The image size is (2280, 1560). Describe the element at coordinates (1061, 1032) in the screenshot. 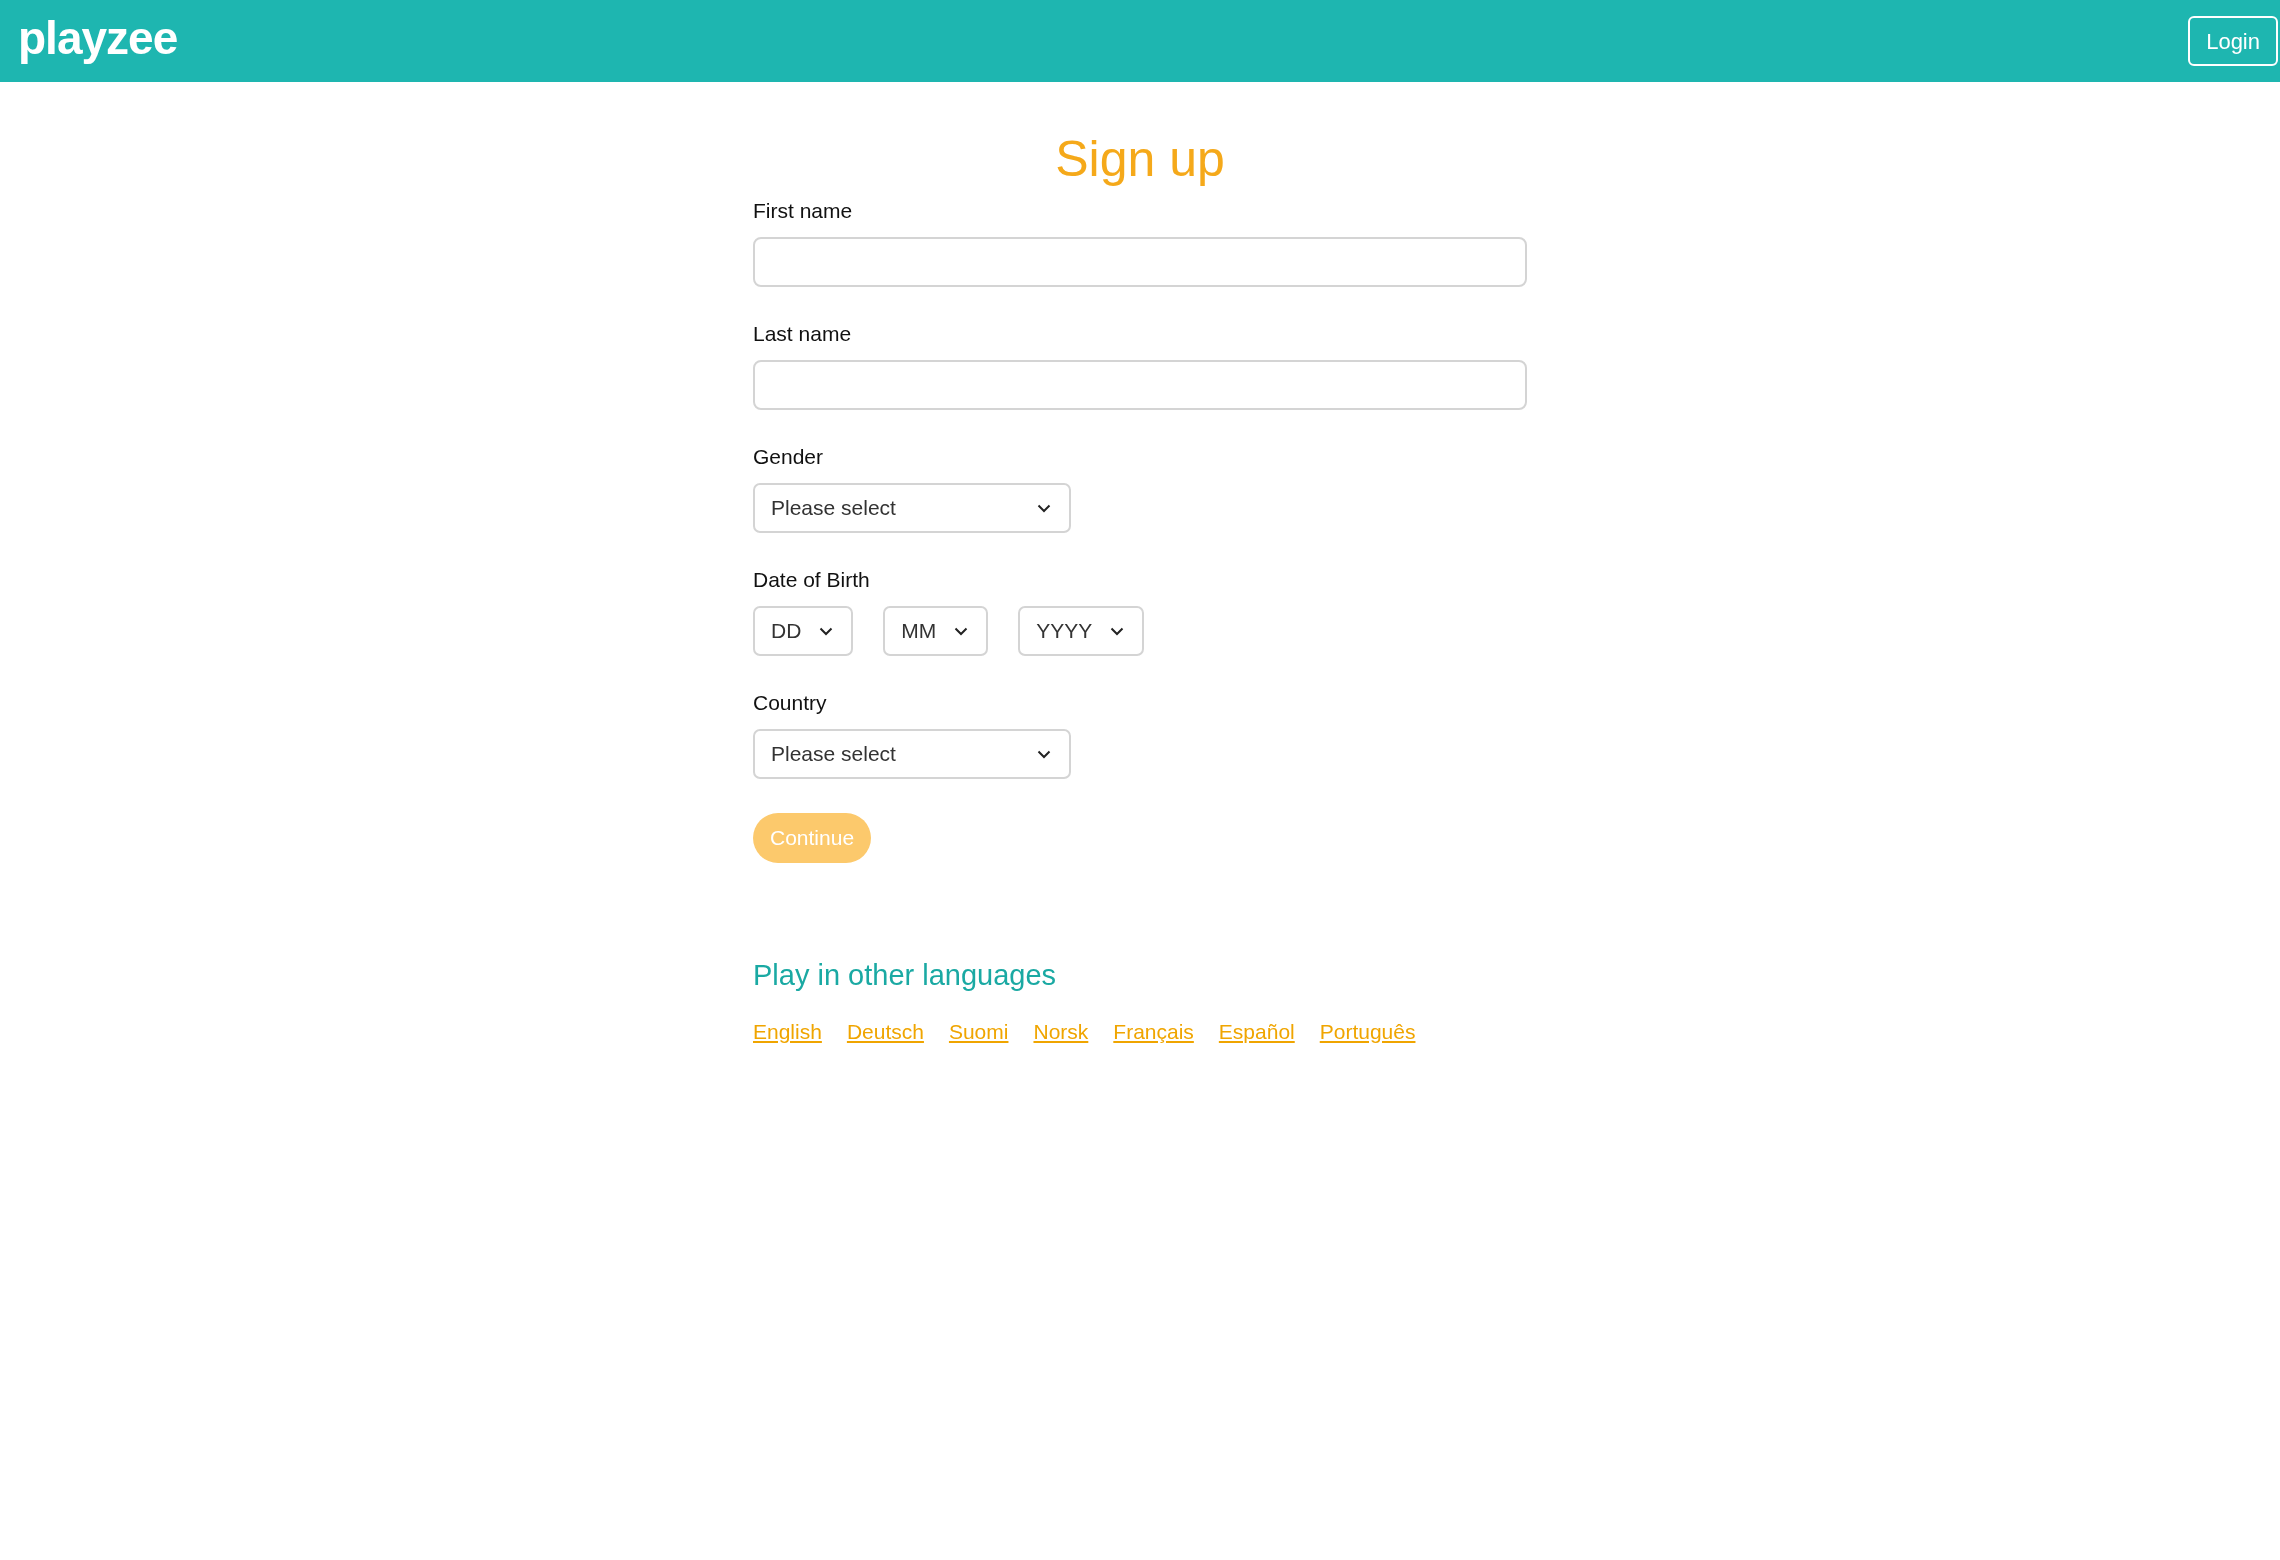

I see `language-link: Norsk` at that location.